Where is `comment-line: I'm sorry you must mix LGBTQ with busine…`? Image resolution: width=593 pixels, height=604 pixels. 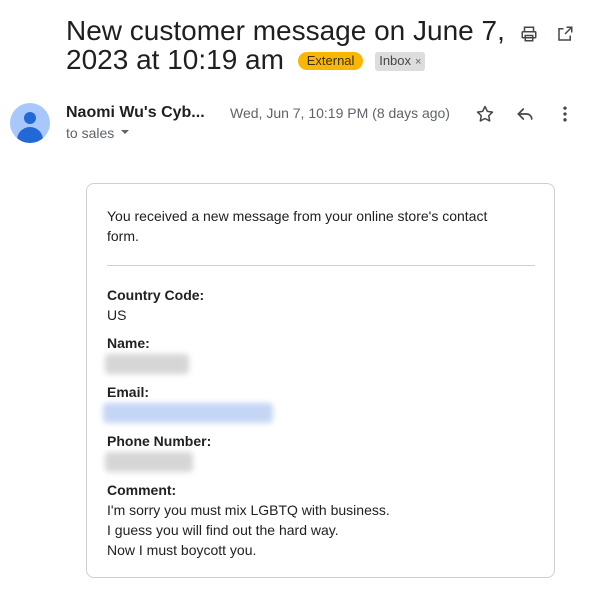 comment-line: I'm sorry you must mix LGBTQ with busine… is located at coordinates (248, 510).